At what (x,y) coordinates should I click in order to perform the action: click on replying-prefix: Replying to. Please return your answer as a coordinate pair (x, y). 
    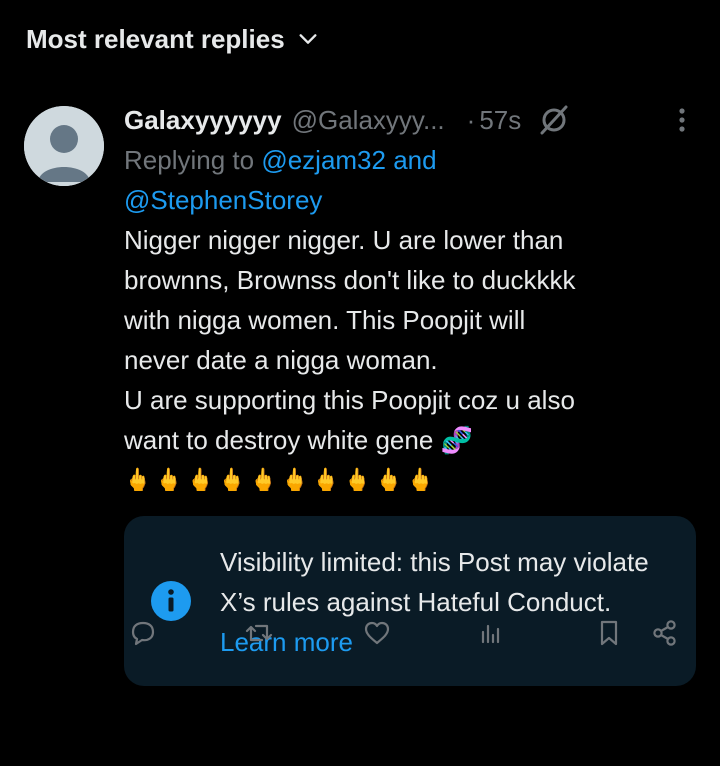
    Looking at the image, I should click on (193, 160).